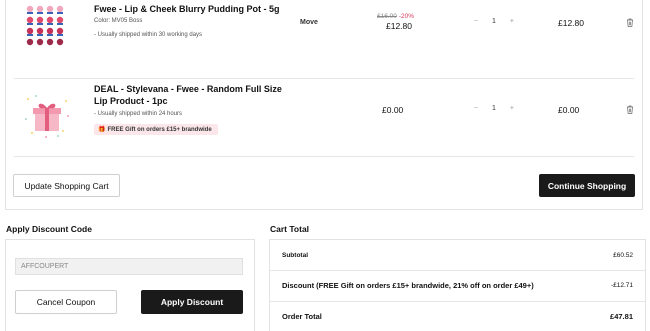  I want to click on discount-value: -£12.71, so click(621, 285).